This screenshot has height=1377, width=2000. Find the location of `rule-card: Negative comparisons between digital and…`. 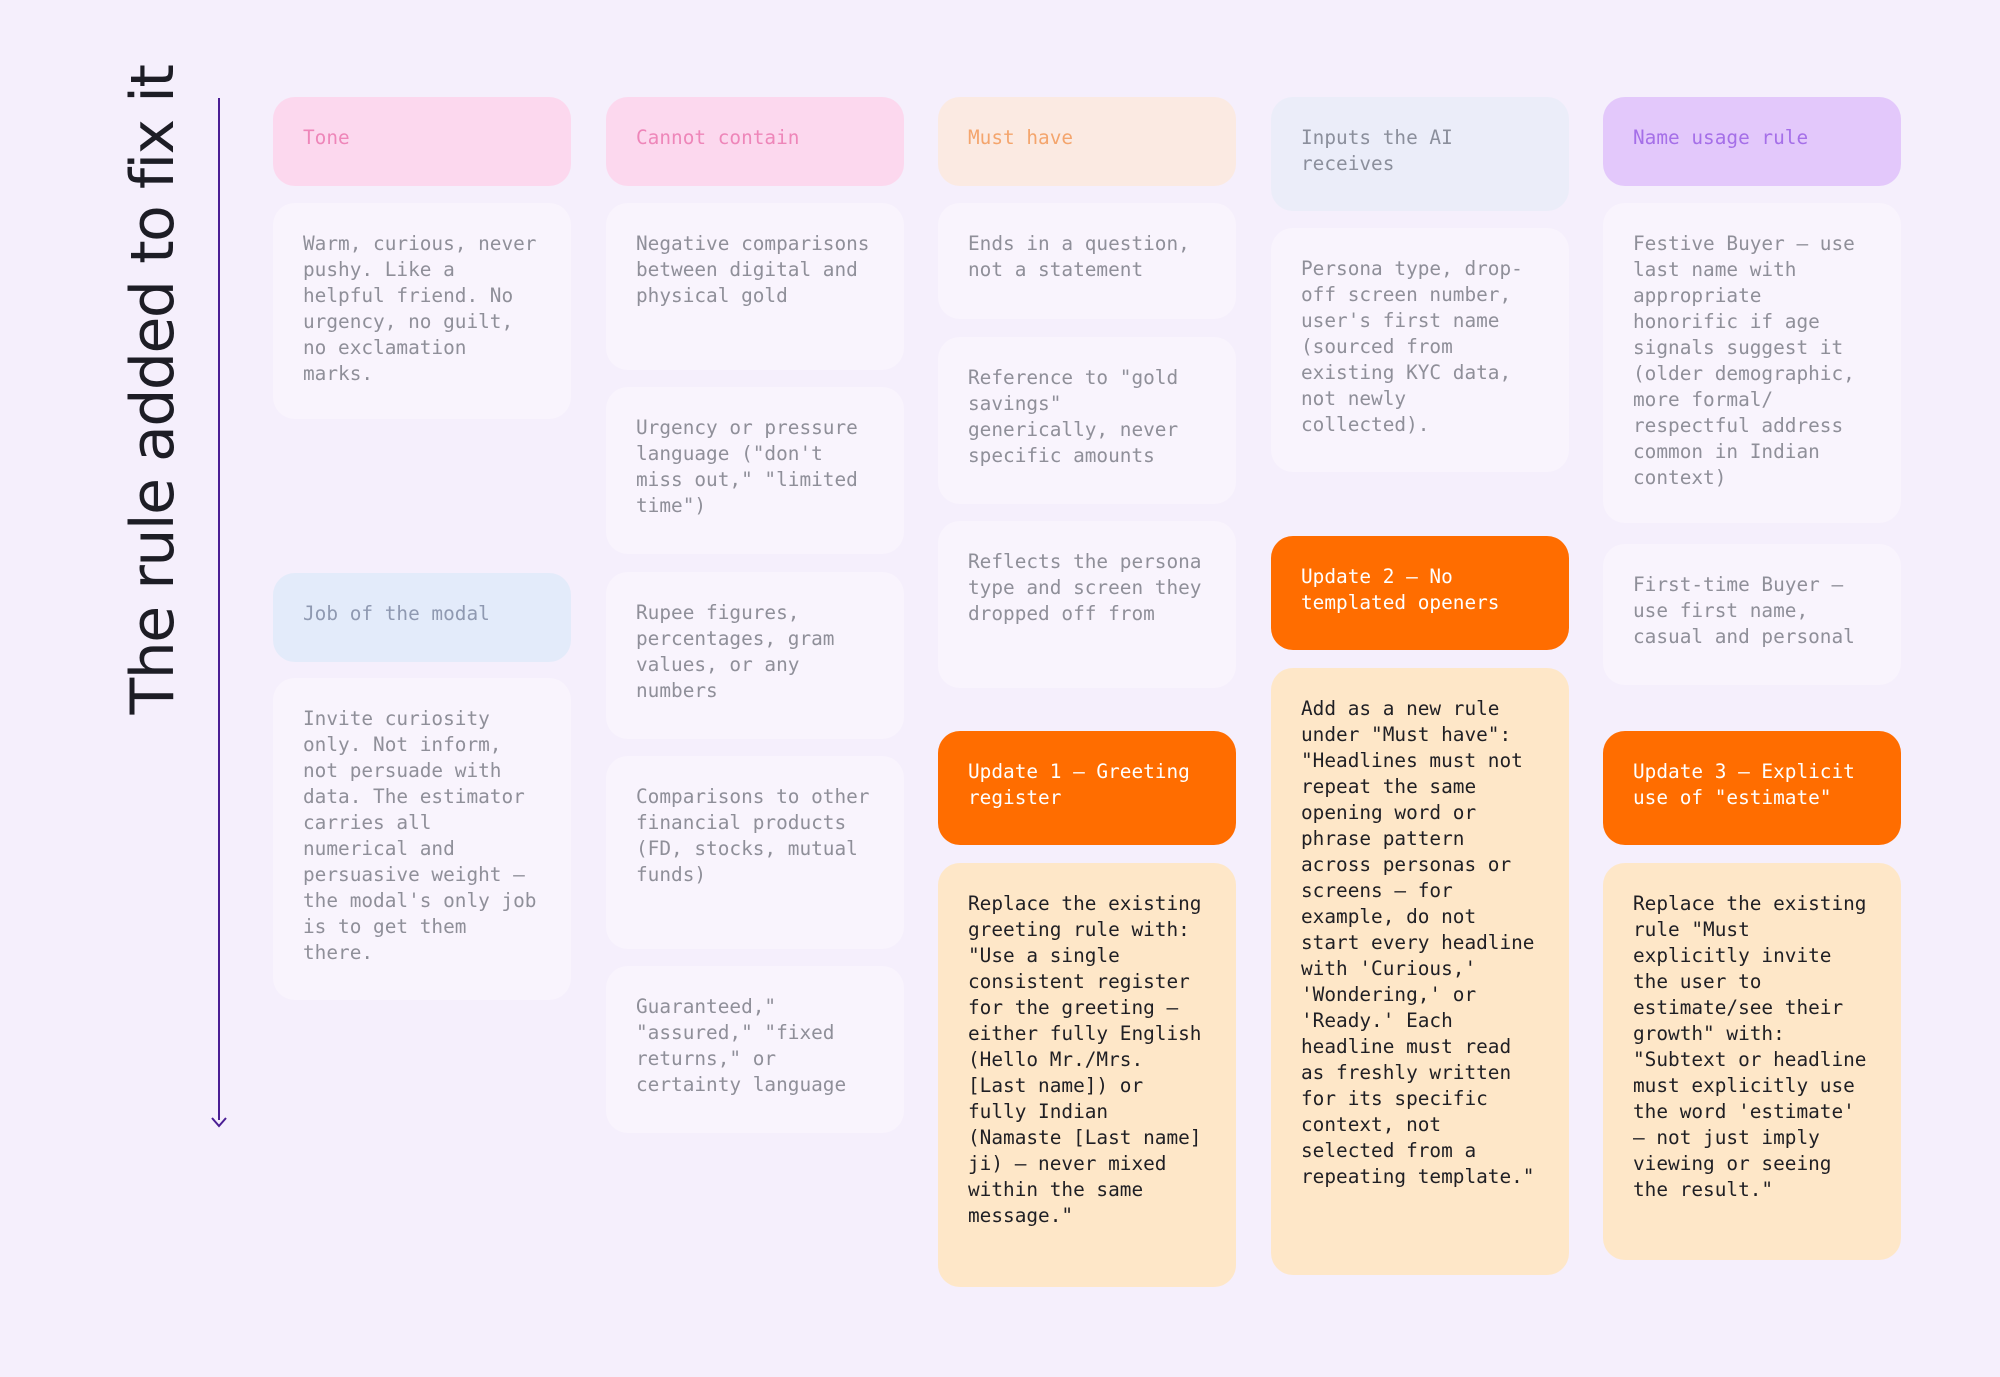

rule-card: Negative comparisons between digital and… is located at coordinates (755, 286).